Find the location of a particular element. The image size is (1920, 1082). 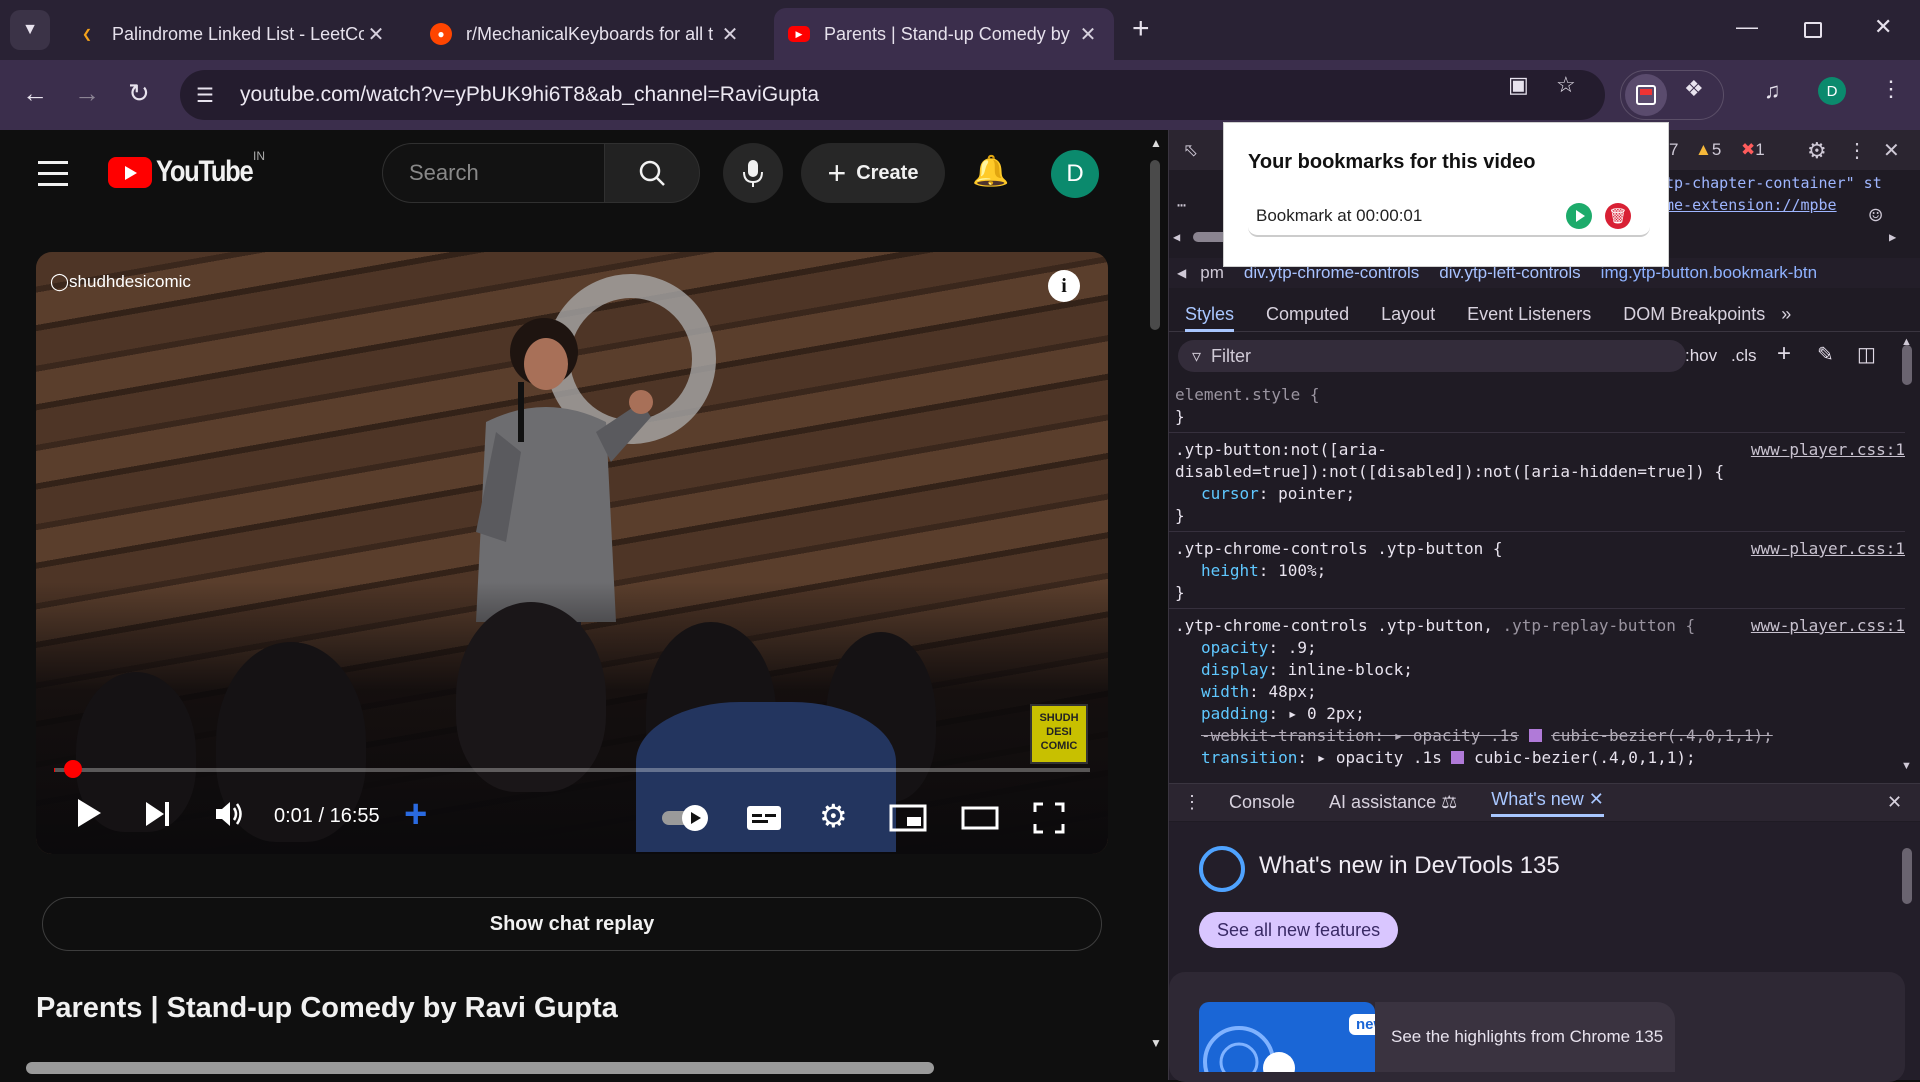

element-snippet: me-extension://mpbe is located at coordinates (1751, 205).